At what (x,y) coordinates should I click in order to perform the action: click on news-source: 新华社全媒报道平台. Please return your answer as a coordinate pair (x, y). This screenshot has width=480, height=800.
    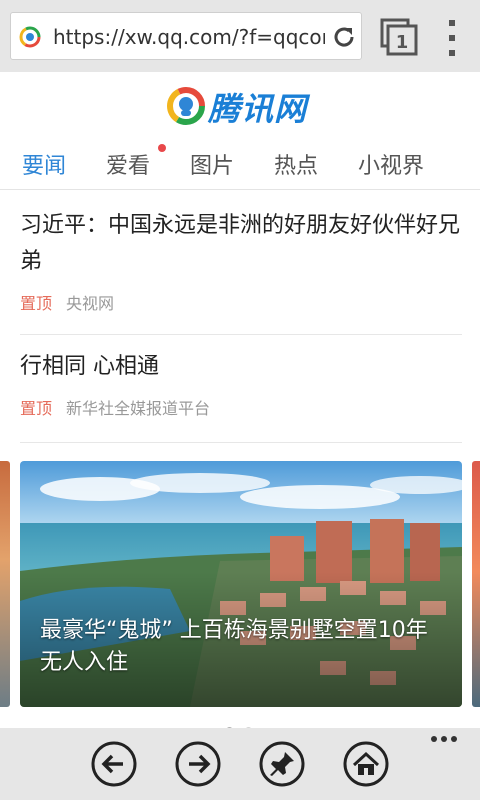
    Looking at the image, I should click on (138, 408).